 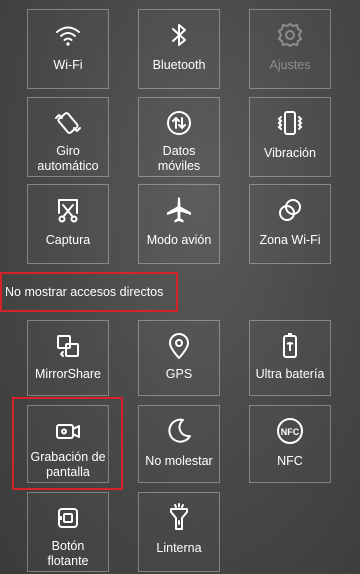 What do you see at coordinates (290, 240) in the screenshot?
I see `tile-label: Zona Wi-Fi` at bounding box center [290, 240].